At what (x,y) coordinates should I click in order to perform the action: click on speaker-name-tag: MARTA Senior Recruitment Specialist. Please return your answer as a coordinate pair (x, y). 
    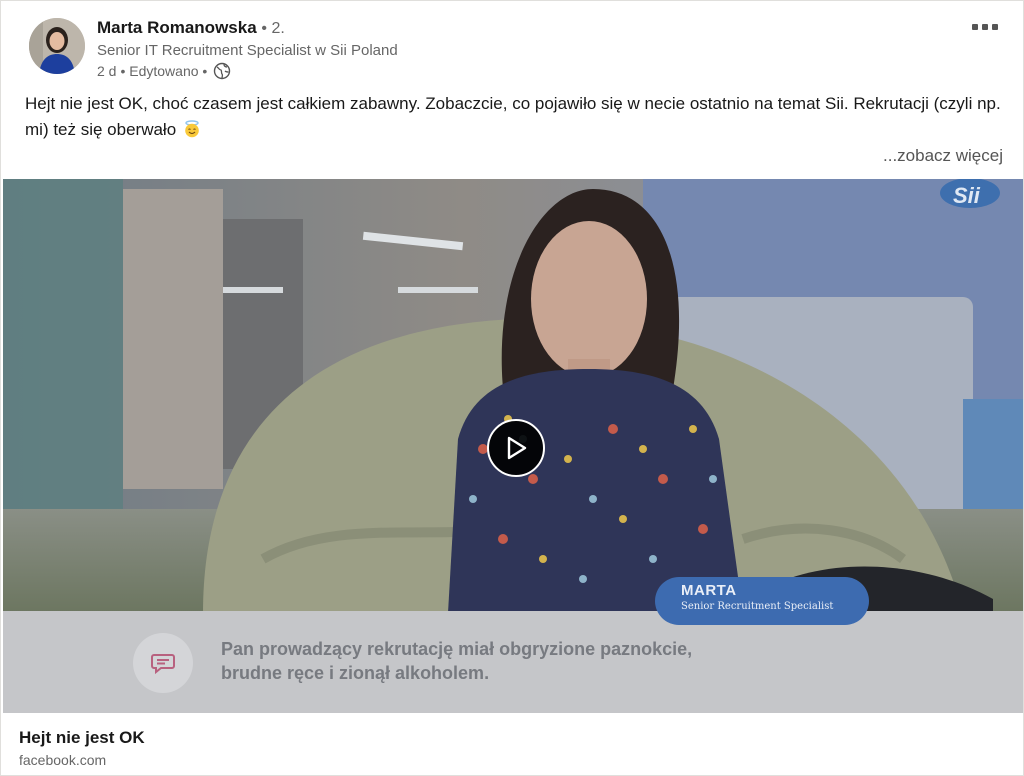
    Looking at the image, I should click on (762, 601).